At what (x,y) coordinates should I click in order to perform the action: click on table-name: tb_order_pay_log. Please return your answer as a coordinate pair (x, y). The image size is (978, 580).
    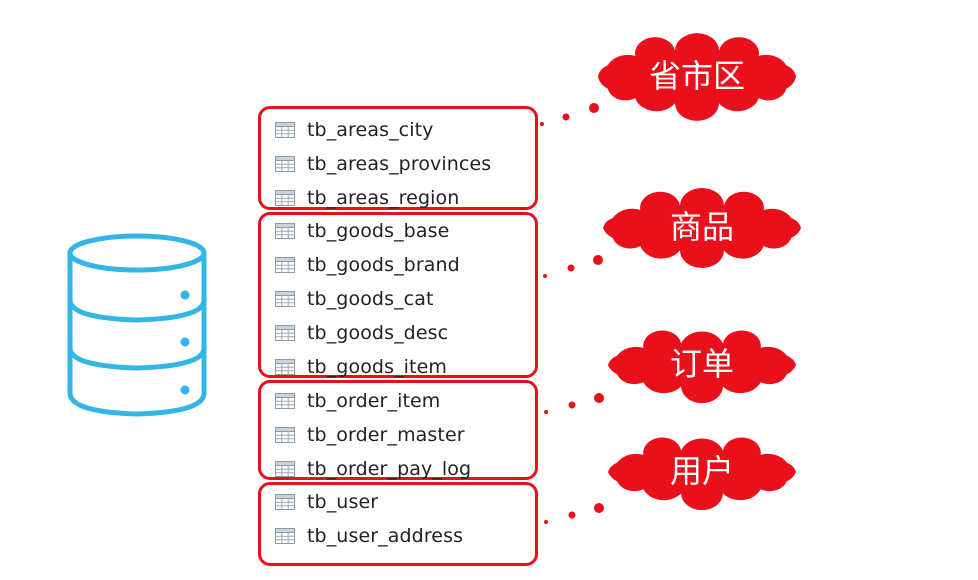
    Looking at the image, I should click on (389, 469).